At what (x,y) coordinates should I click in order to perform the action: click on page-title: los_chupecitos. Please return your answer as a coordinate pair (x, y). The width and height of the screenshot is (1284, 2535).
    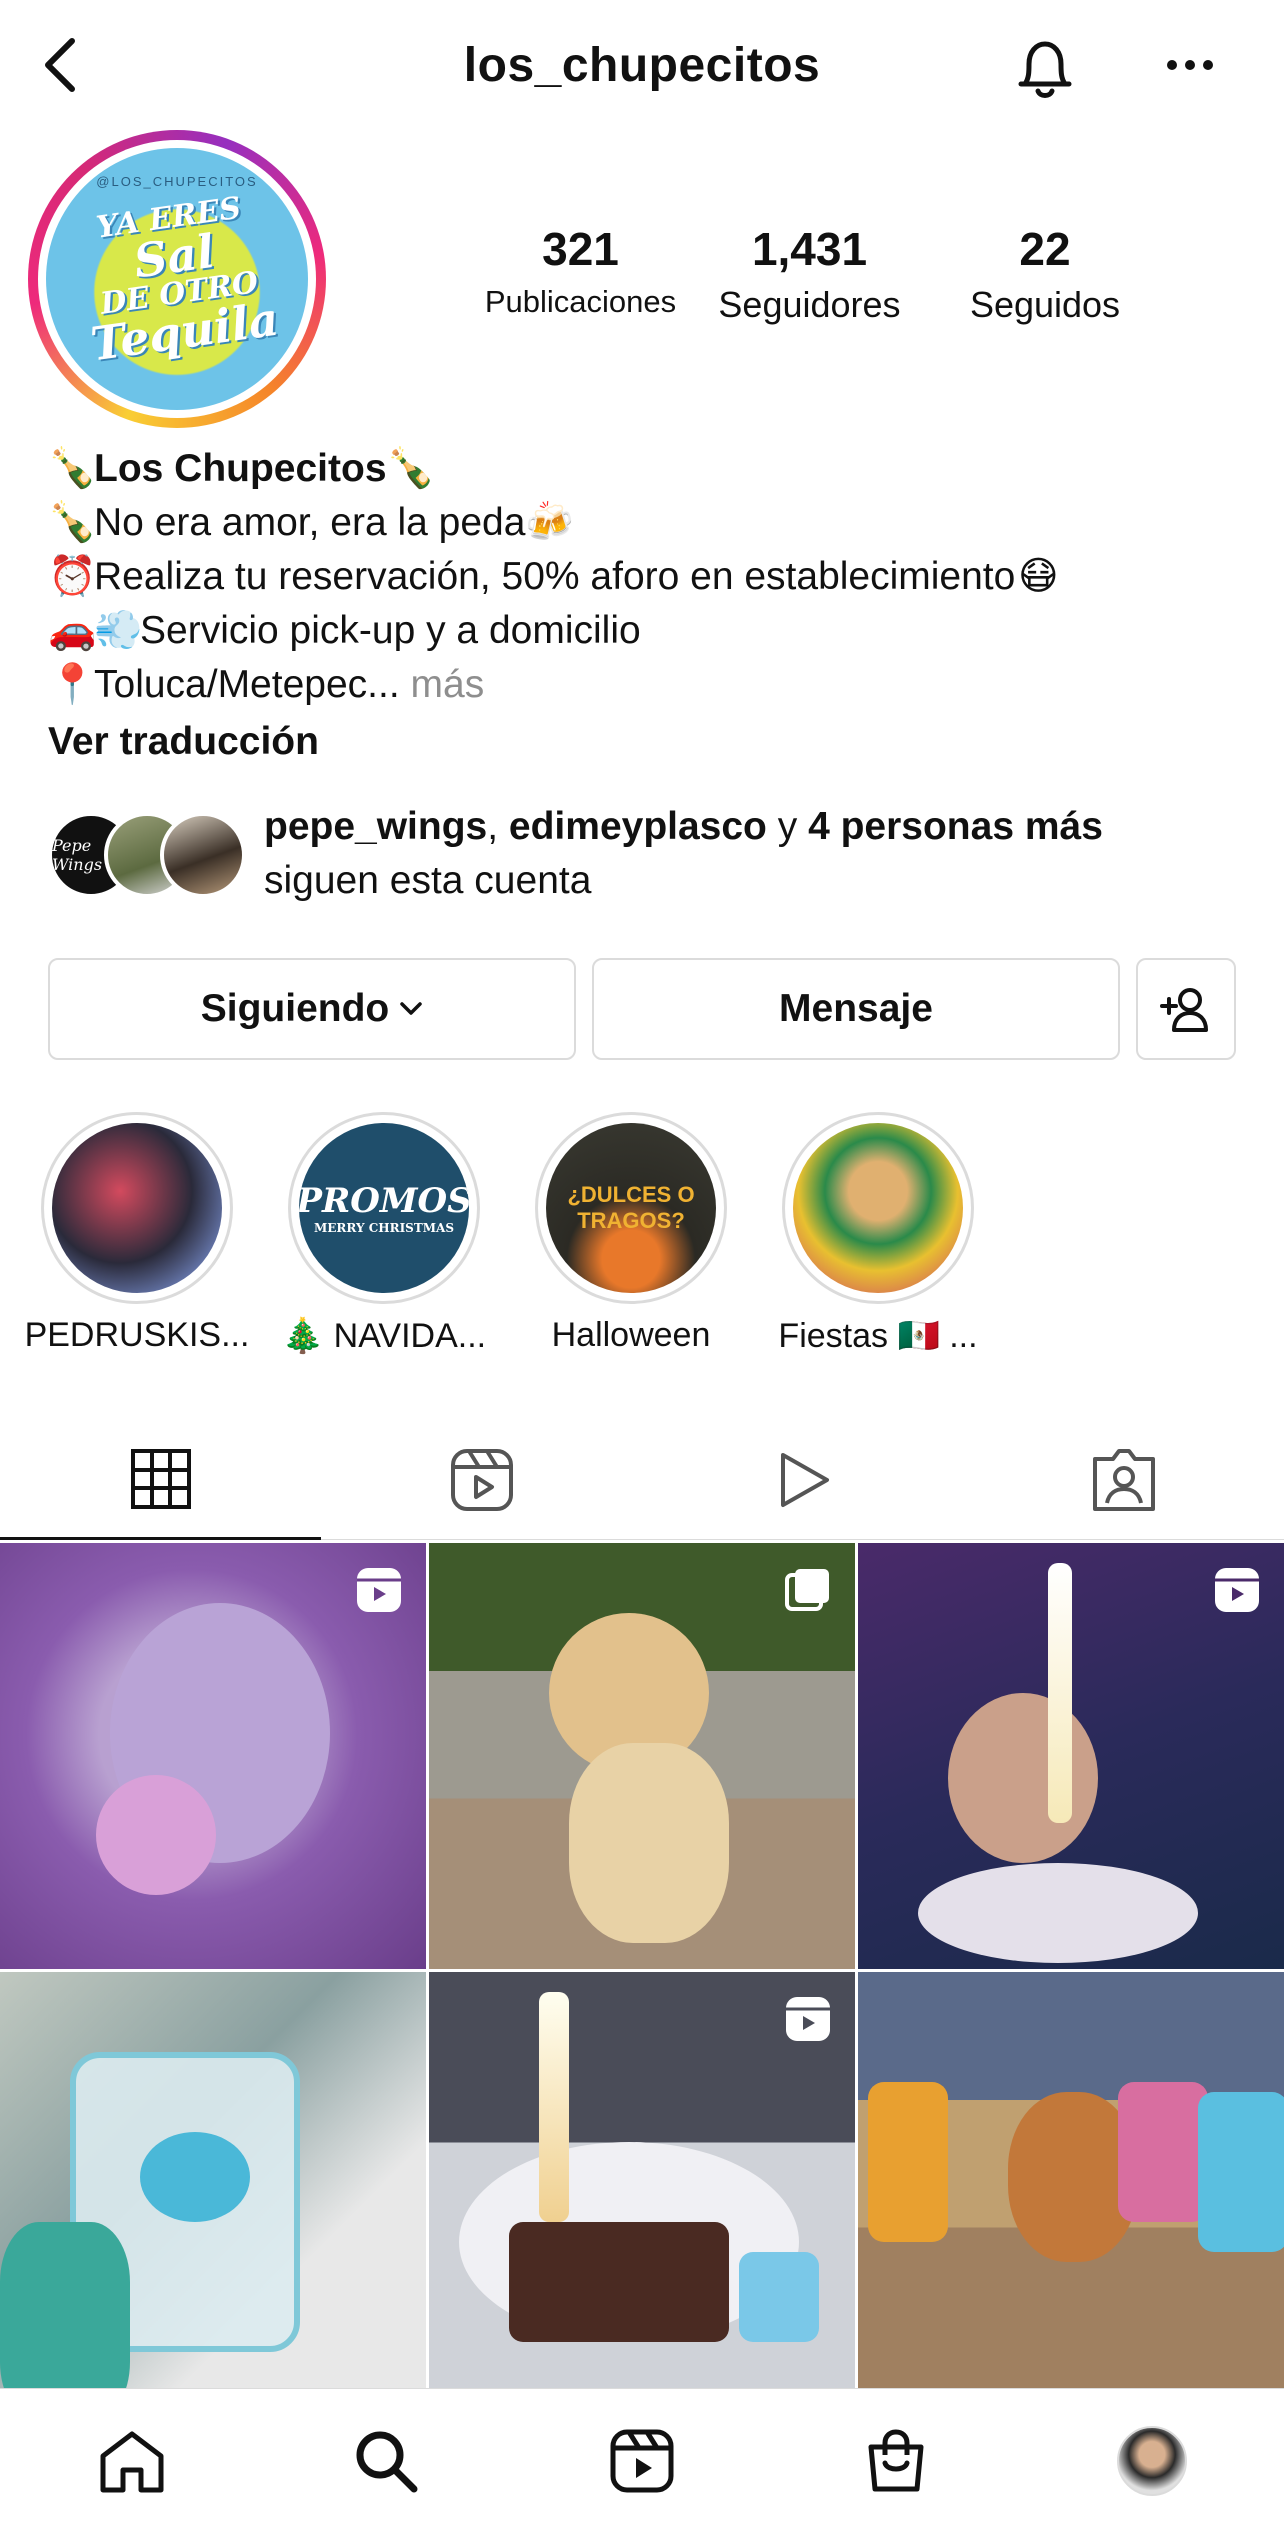
    Looking at the image, I should click on (642, 65).